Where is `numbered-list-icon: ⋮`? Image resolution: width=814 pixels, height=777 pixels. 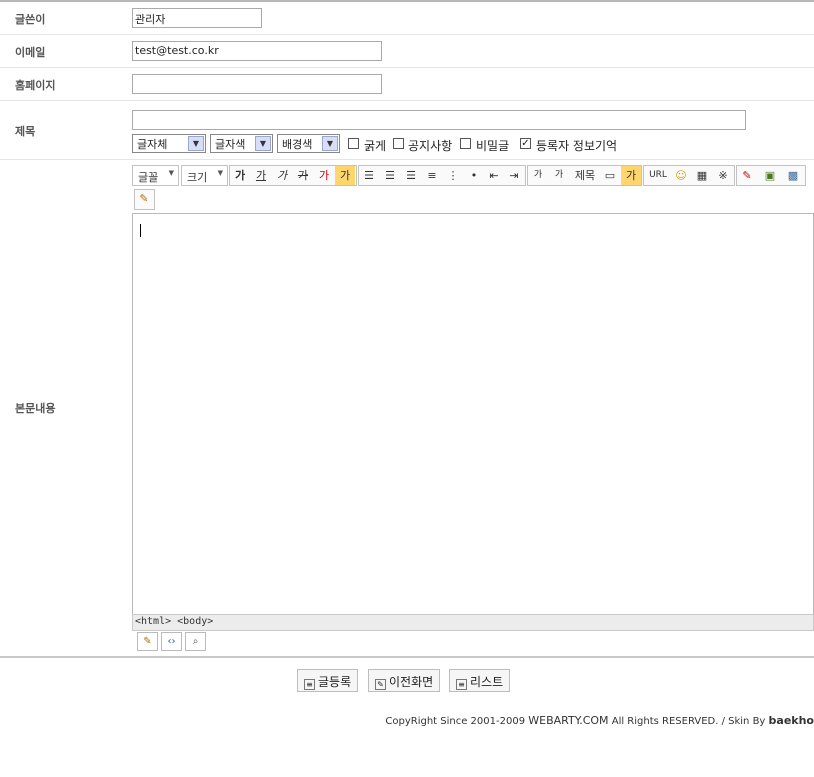
numbered-list-icon: ⋮ is located at coordinates (453, 175).